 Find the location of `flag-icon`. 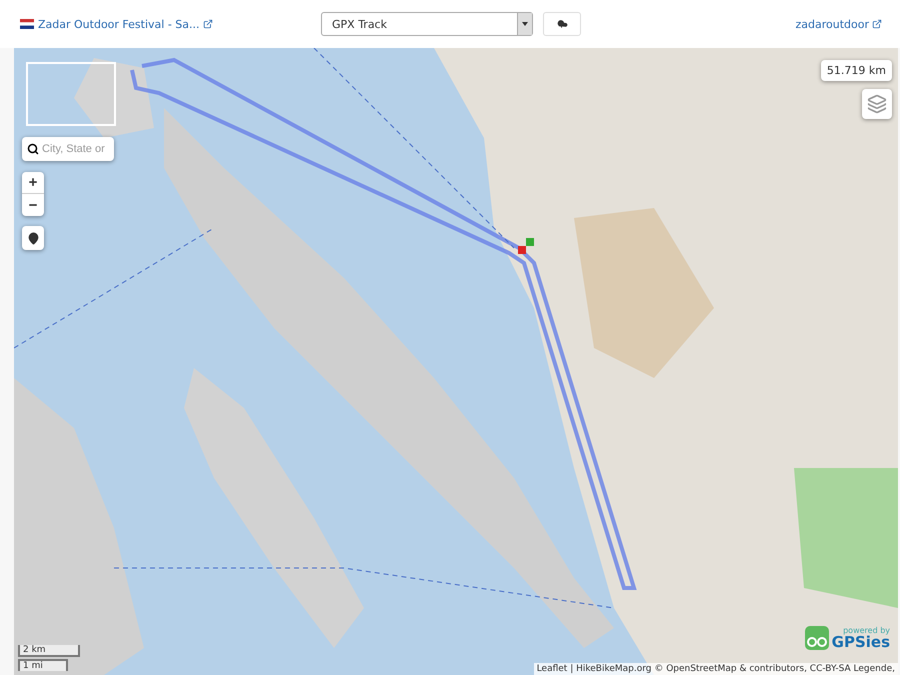

flag-icon is located at coordinates (27, 24).